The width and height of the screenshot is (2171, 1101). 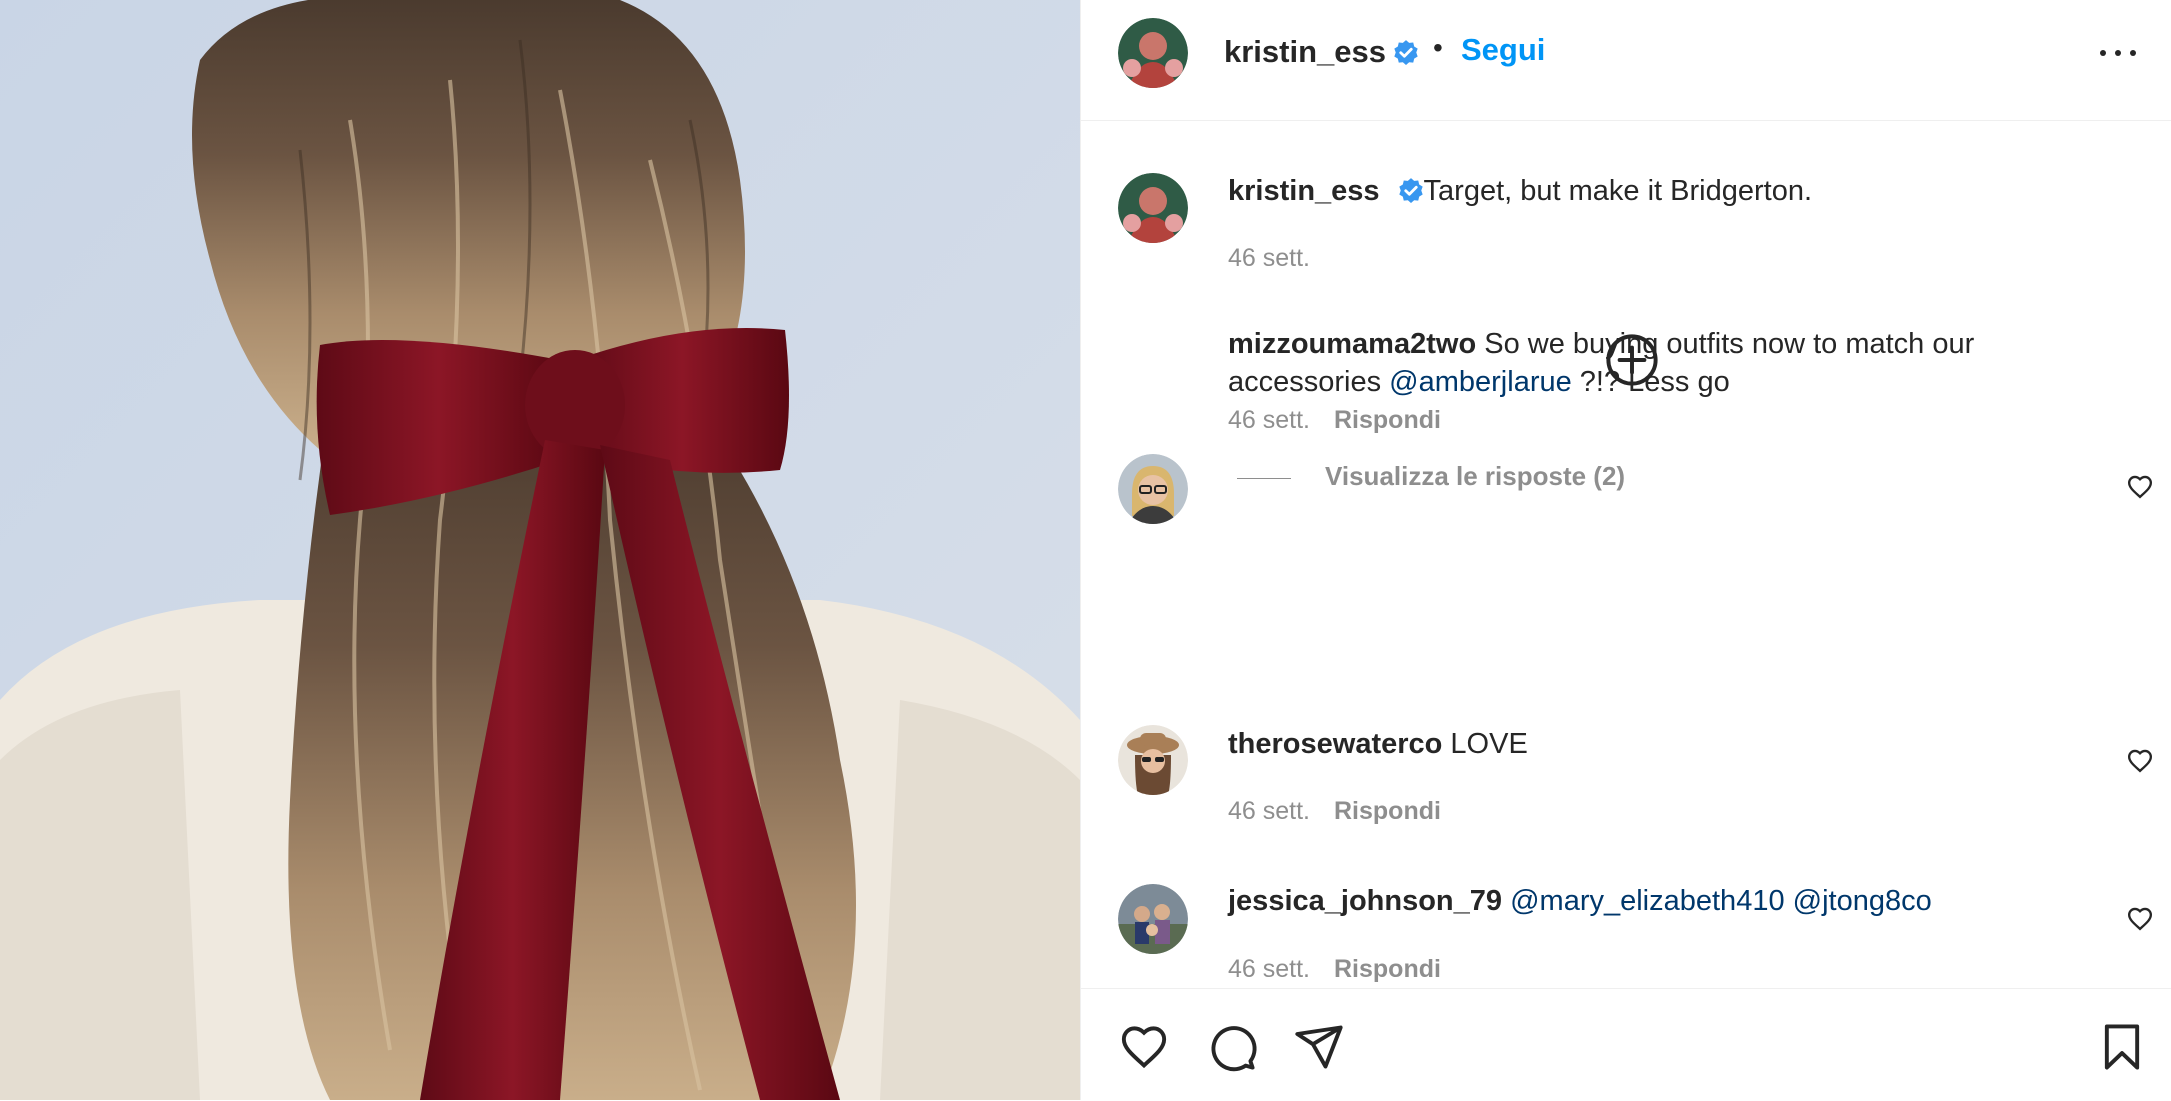 What do you see at coordinates (1153, 208) in the screenshot?
I see `caption-author-avatar` at bounding box center [1153, 208].